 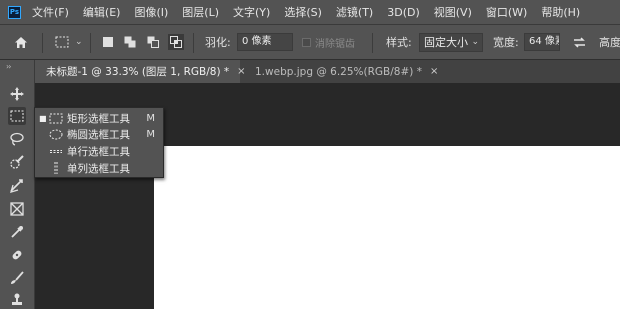 I want to click on menu-image: 图像(I), so click(x=151, y=12).